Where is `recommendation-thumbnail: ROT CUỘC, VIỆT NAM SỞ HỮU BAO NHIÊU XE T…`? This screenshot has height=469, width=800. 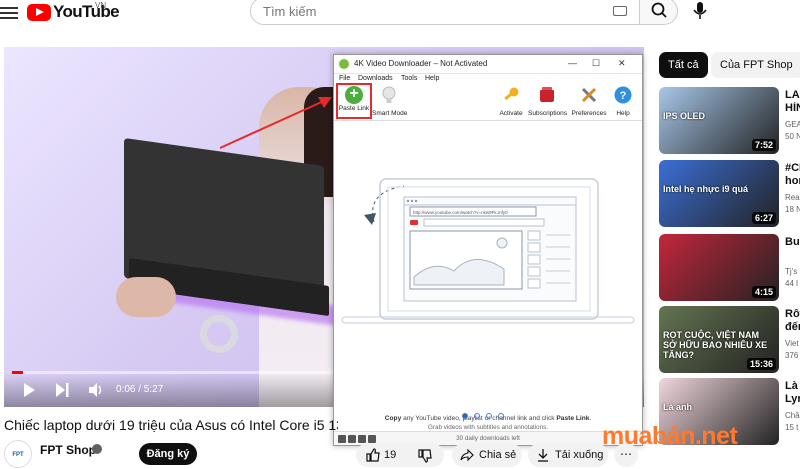
recommendation-thumbnail: ROT CUỘC, VIỆT NAM SỞ HỮU BAO NHIÊU XE T… is located at coordinates (719, 339).